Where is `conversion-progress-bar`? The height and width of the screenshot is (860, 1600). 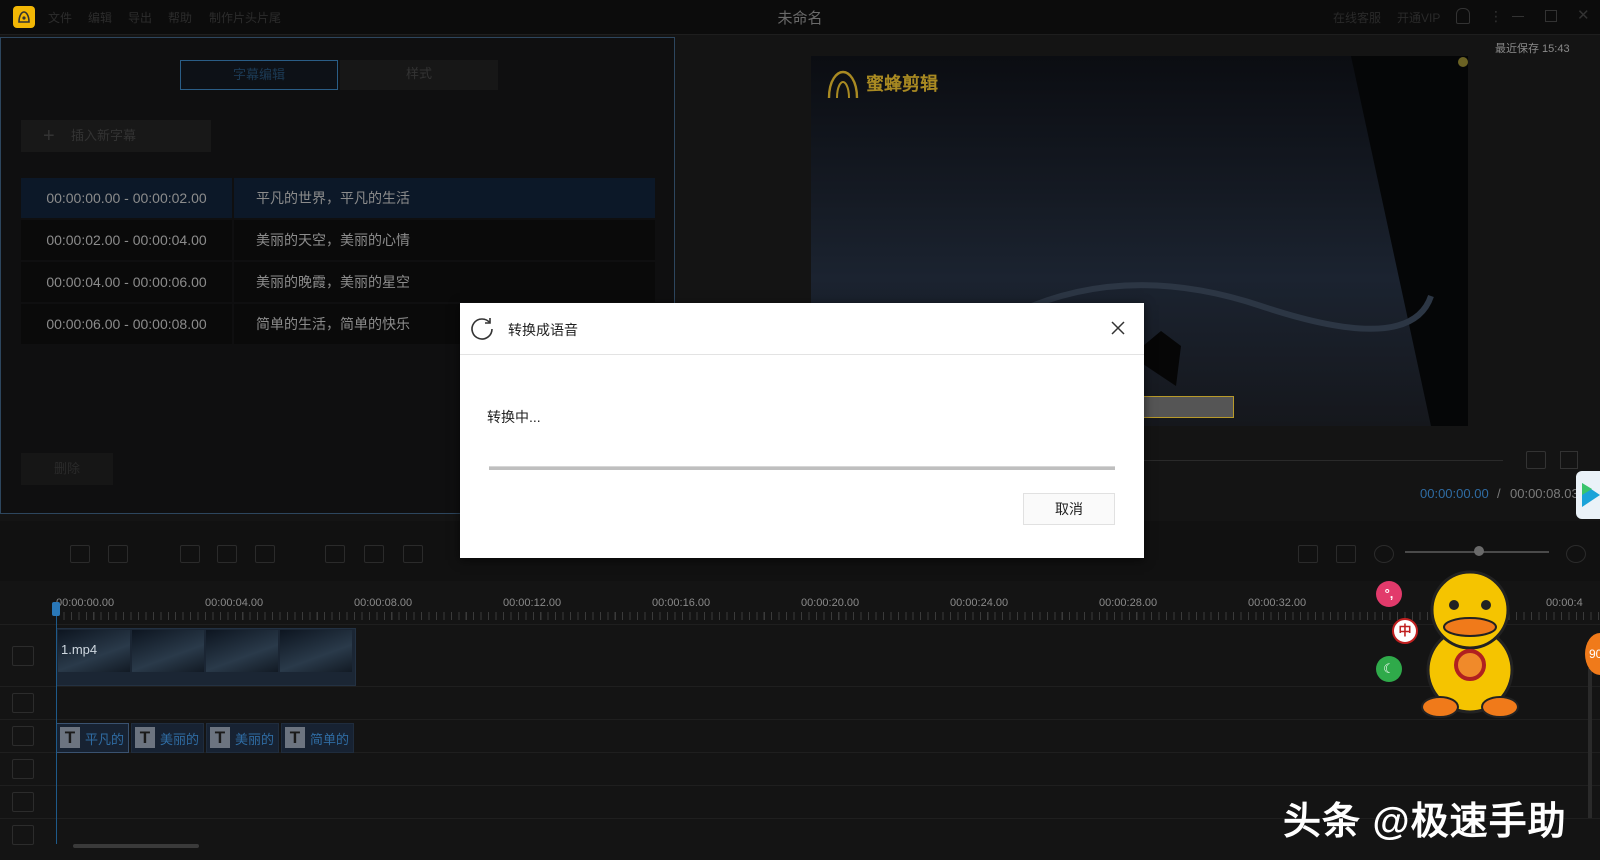
conversion-progress-bar is located at coordinates (802, 468).